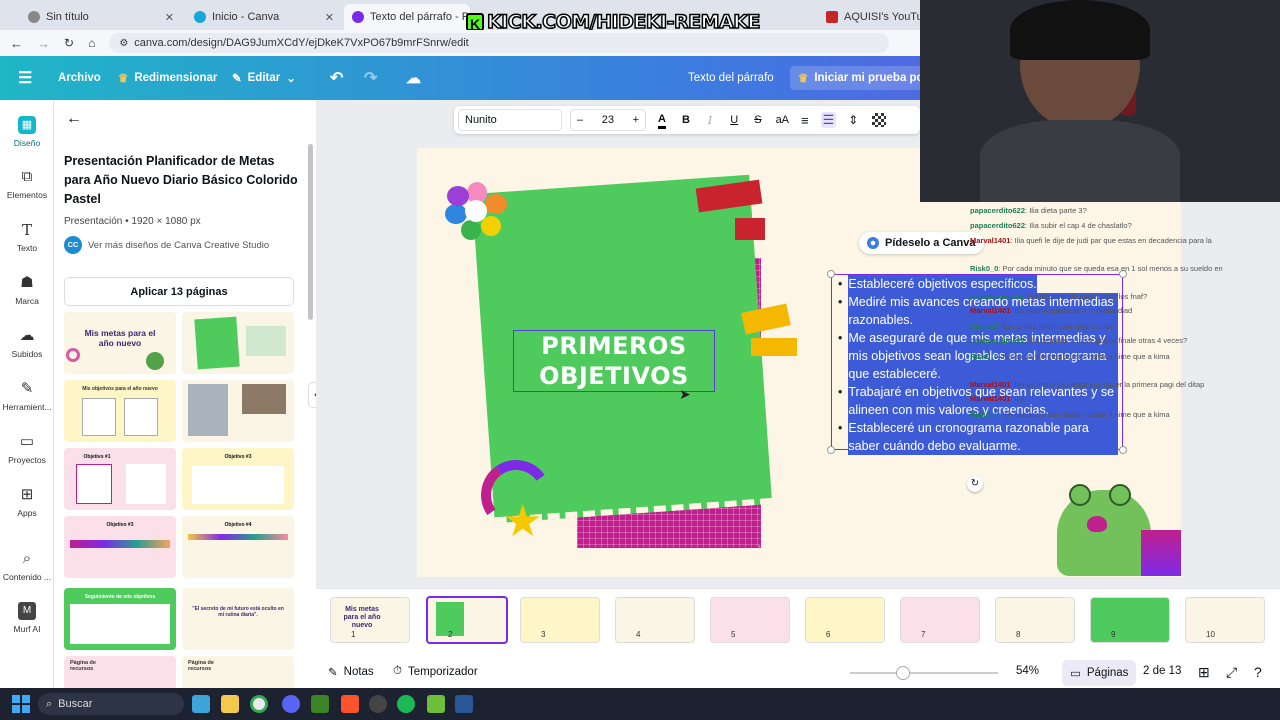  Describe the element at coordinates (869, 17) in the screenshot. I see `tab-youtube-stats: AQUISI's YouTube Statis` at that location.